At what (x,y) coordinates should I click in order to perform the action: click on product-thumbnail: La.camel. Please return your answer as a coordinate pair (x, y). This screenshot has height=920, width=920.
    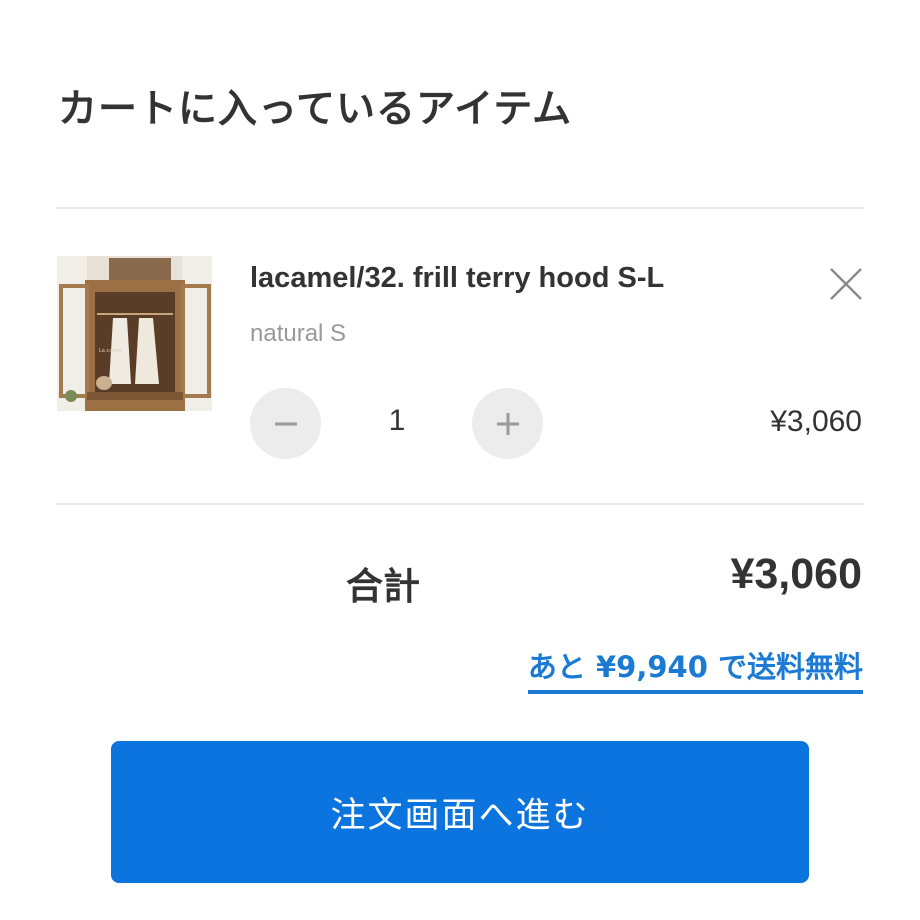
    Looking at the image, I should click on (134, 333).